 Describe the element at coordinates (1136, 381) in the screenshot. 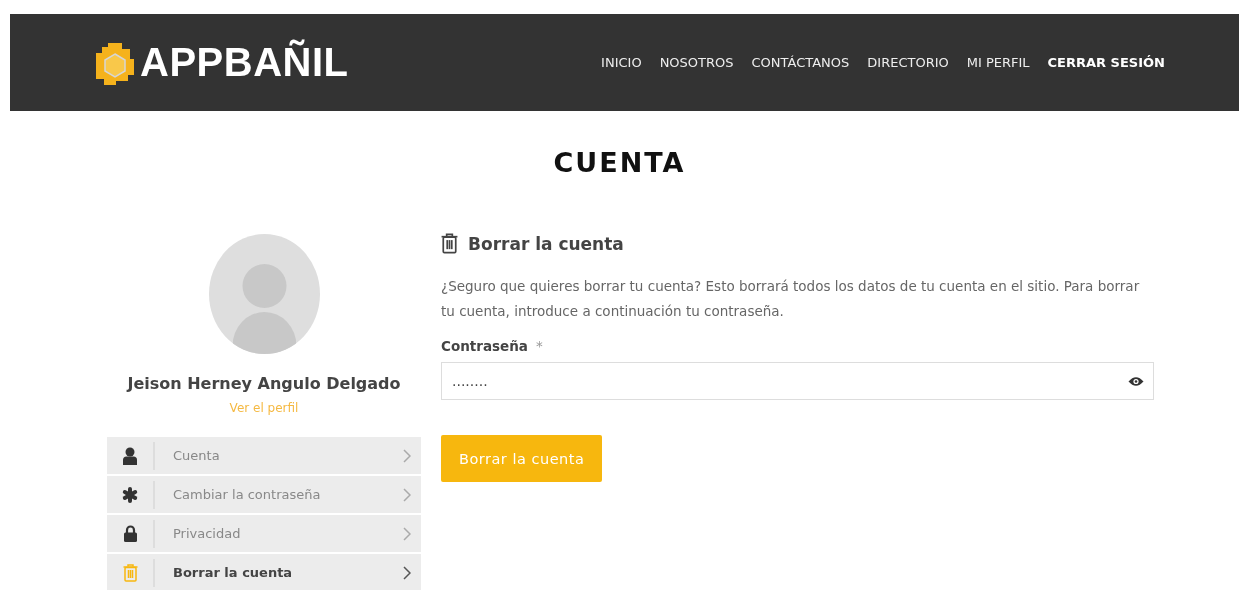

I see `eye-icon` at that location.